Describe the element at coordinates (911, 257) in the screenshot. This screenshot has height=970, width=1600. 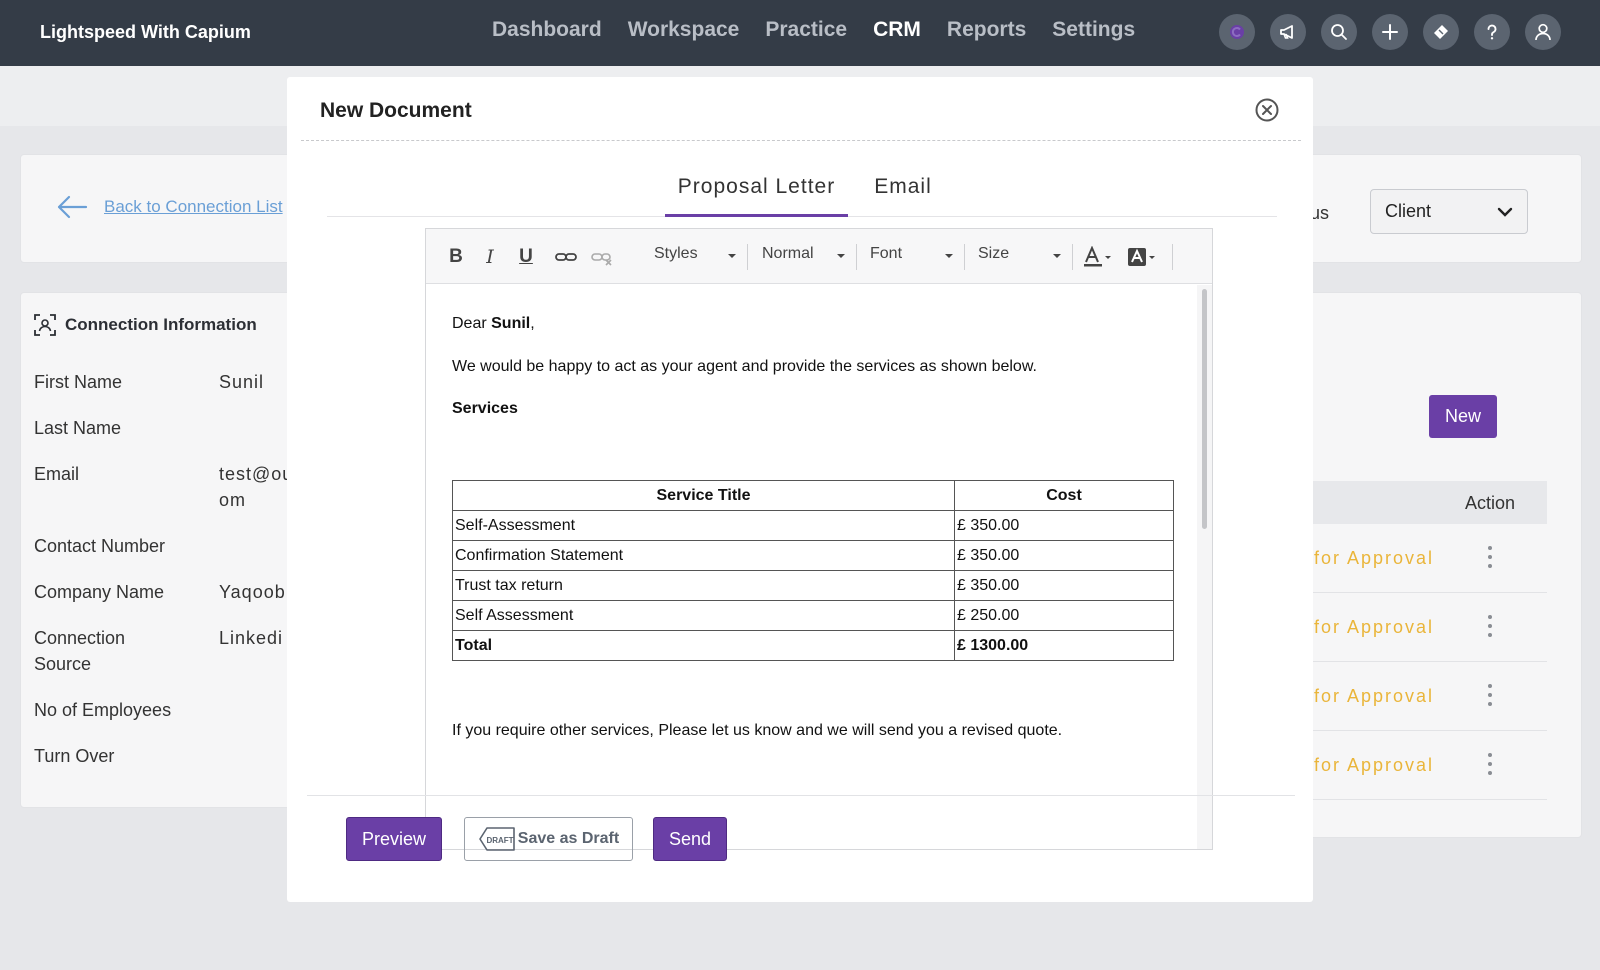
I see `font-dropdown: Font` at that location.